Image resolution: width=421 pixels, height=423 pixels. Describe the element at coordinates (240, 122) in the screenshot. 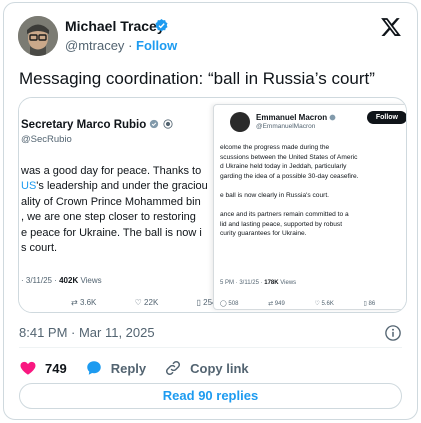

I see `macron-avatar` at that location.